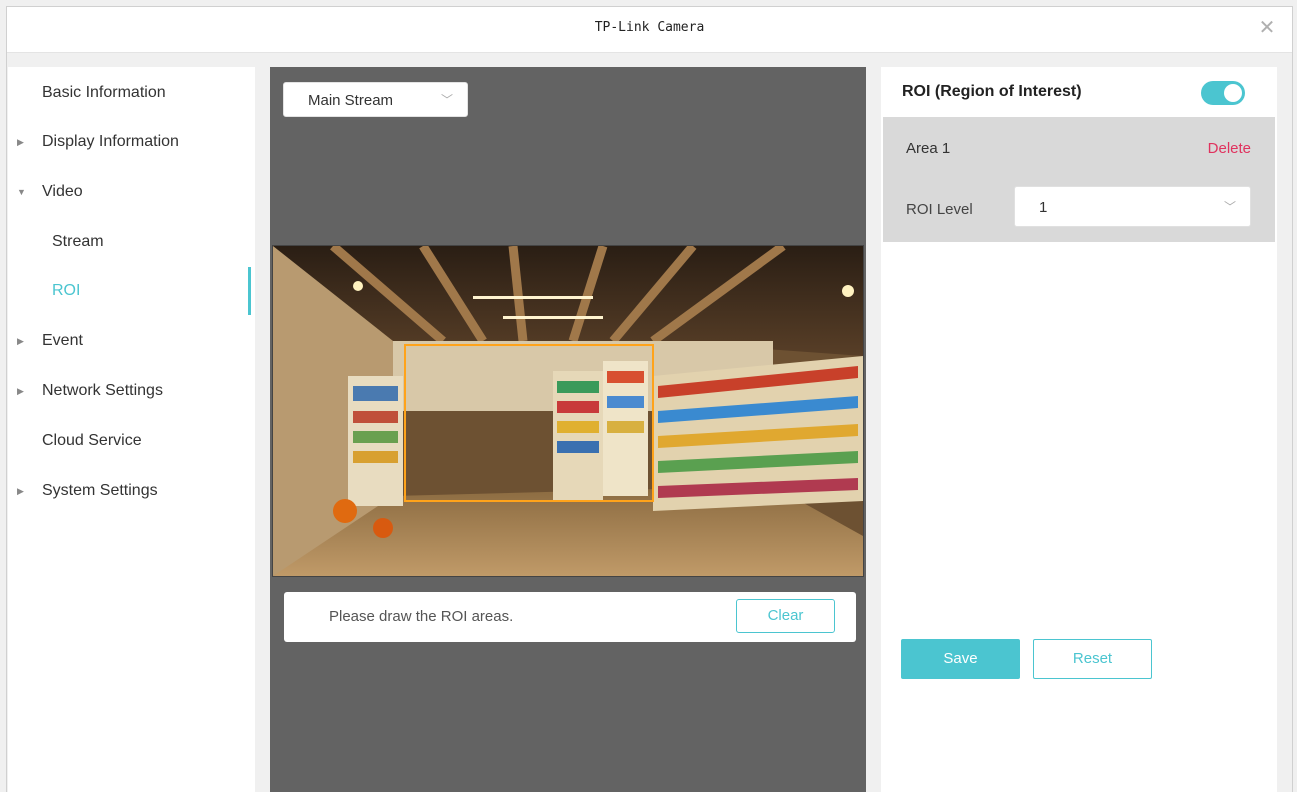 The height and width of the screenshot is (792, 1297). I want to click on sidebar-item-stream: Stream, so click(128, 242).